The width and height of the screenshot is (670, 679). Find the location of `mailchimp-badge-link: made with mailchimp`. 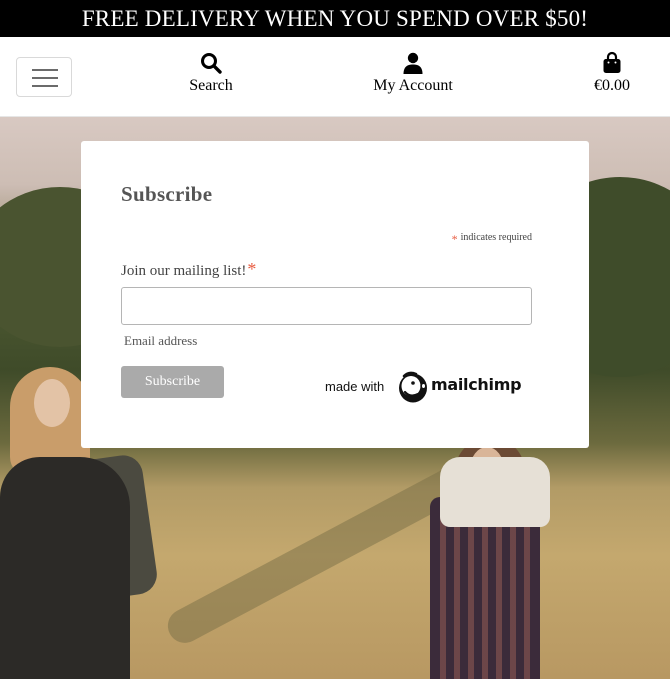

mailchimp-badge-link: made with mailchimp is located at coordinates (425, 387).